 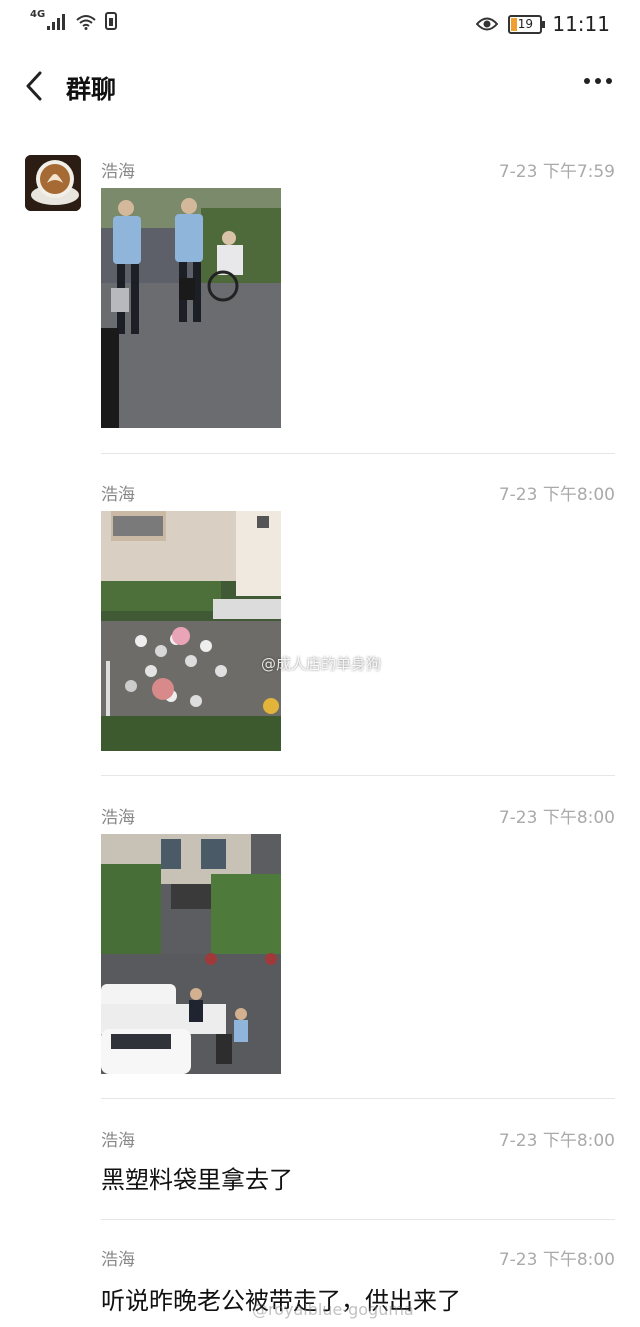 I want to click on page-watermark: @royalblue-goguma, so click(x=333, y=1309).